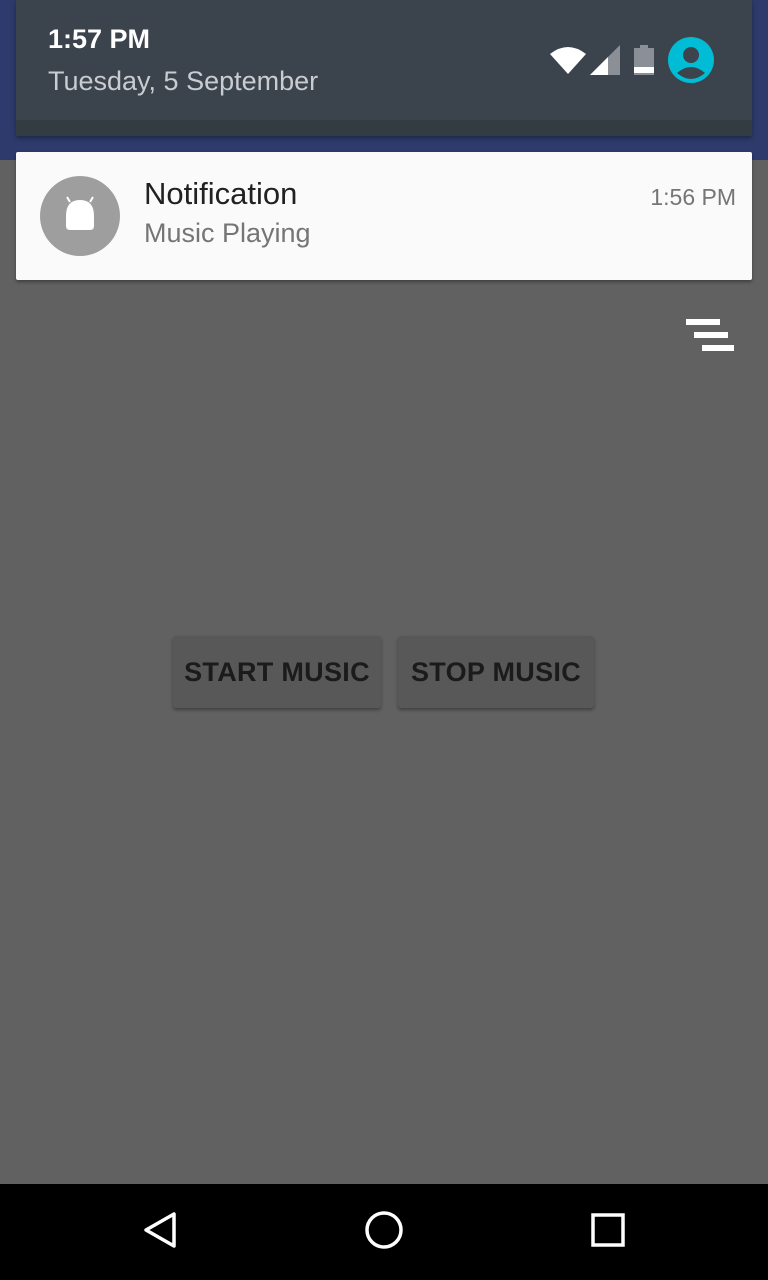  Describe the element at coordinates (384, 128) in the screenshot. I see `quick-settings-handle` at that location.